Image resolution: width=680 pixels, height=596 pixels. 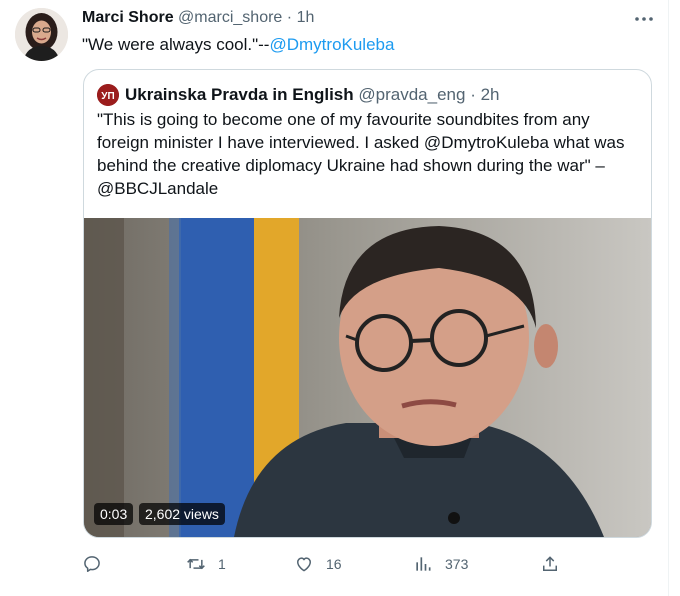 What do you see at coordinates (457, 564) in the screenshot?
I see `views-count: 373` at bounding box center [457, 564].